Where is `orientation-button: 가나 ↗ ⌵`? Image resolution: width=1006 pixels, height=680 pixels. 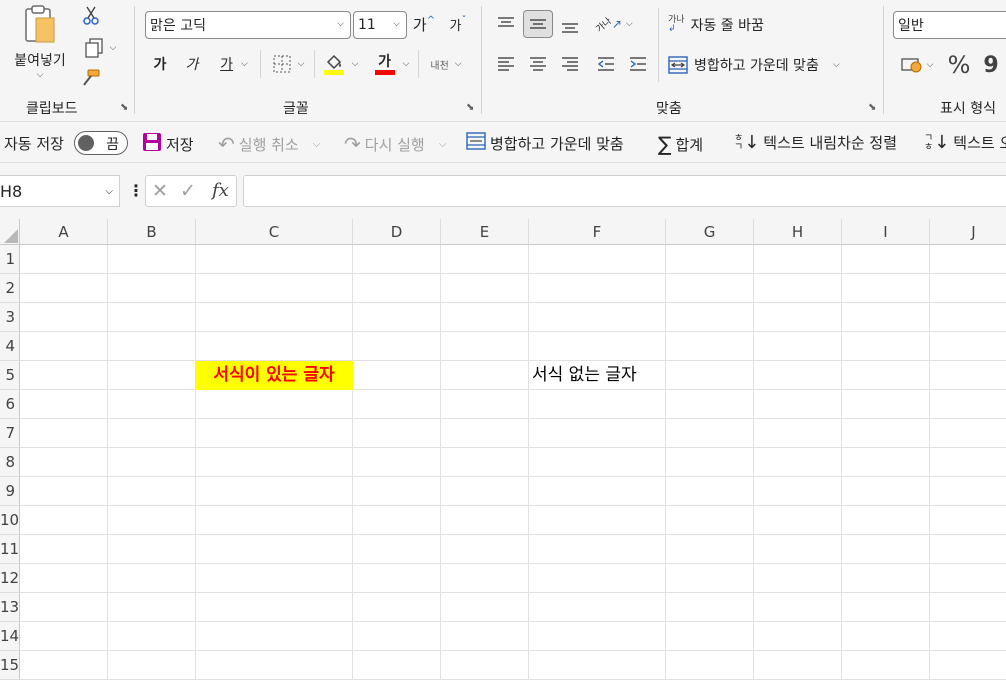
orientation-button: 가나 ↗ ⌵ is located at coordinates (614, 24).